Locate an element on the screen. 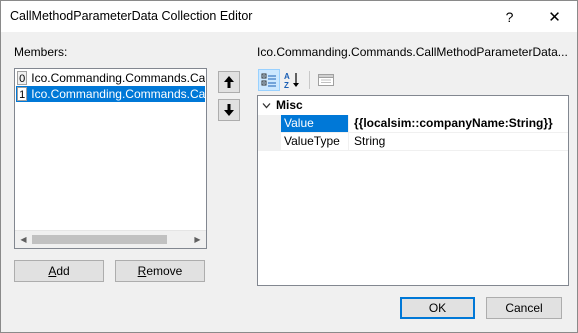  property-value: String is located at coordinates (369, 141).